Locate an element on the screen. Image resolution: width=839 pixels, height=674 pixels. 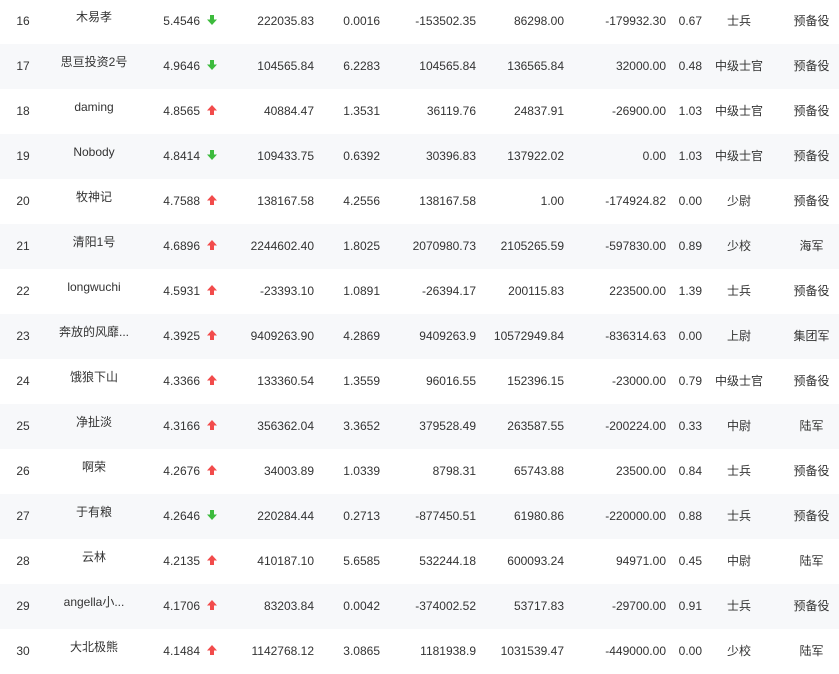
score-cell: 4.5931 is located at coordinates (181, 291).